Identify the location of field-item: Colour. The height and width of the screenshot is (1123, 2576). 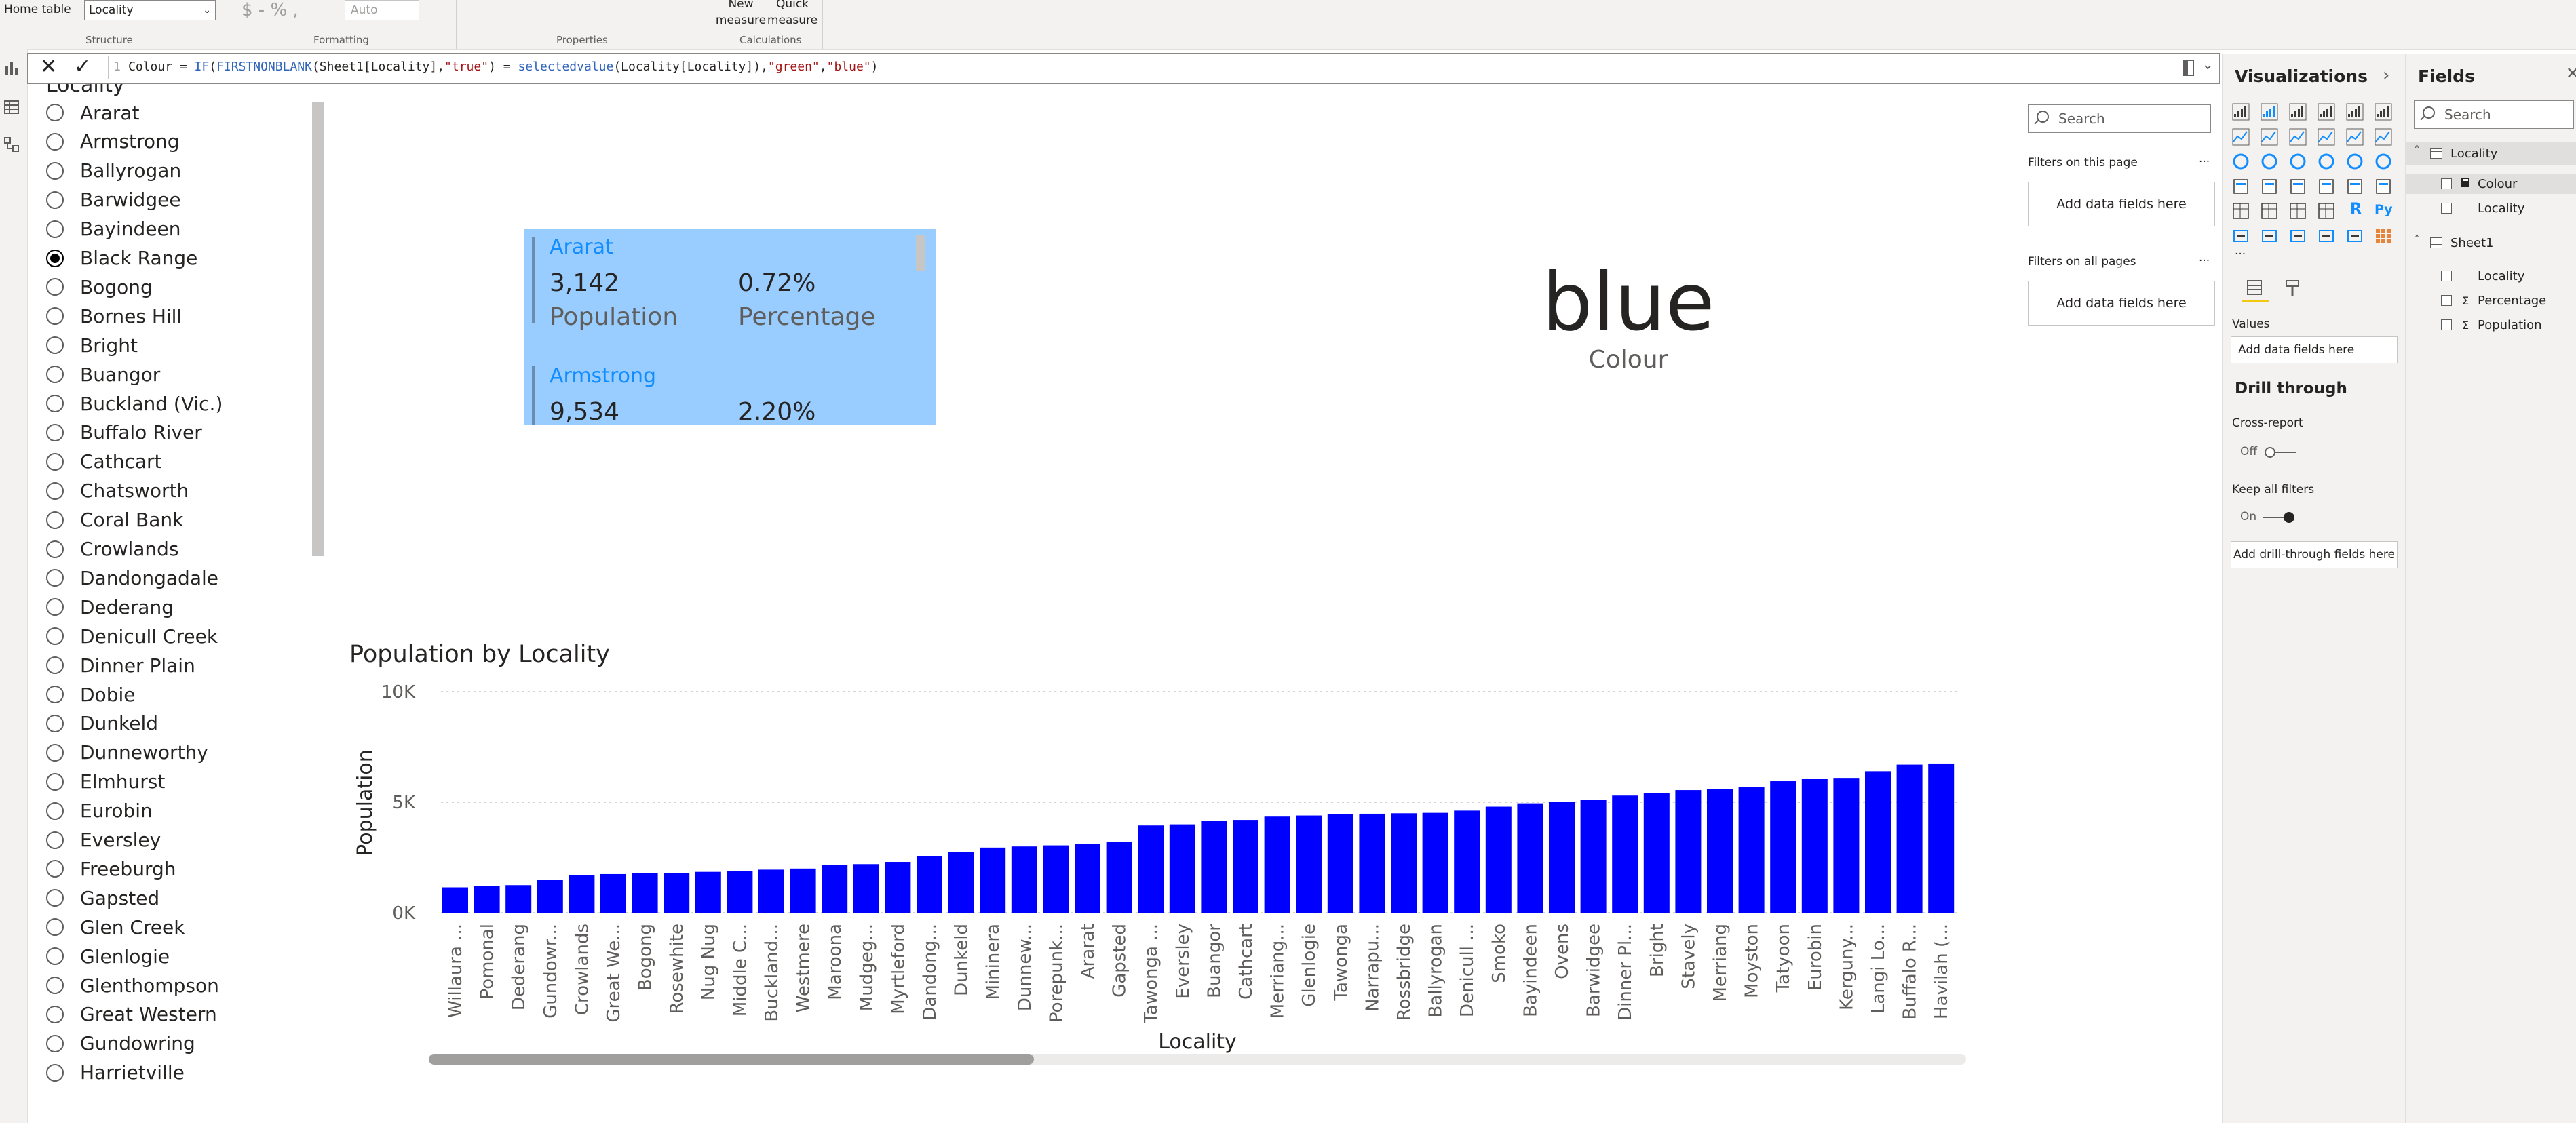
(2491, 184).